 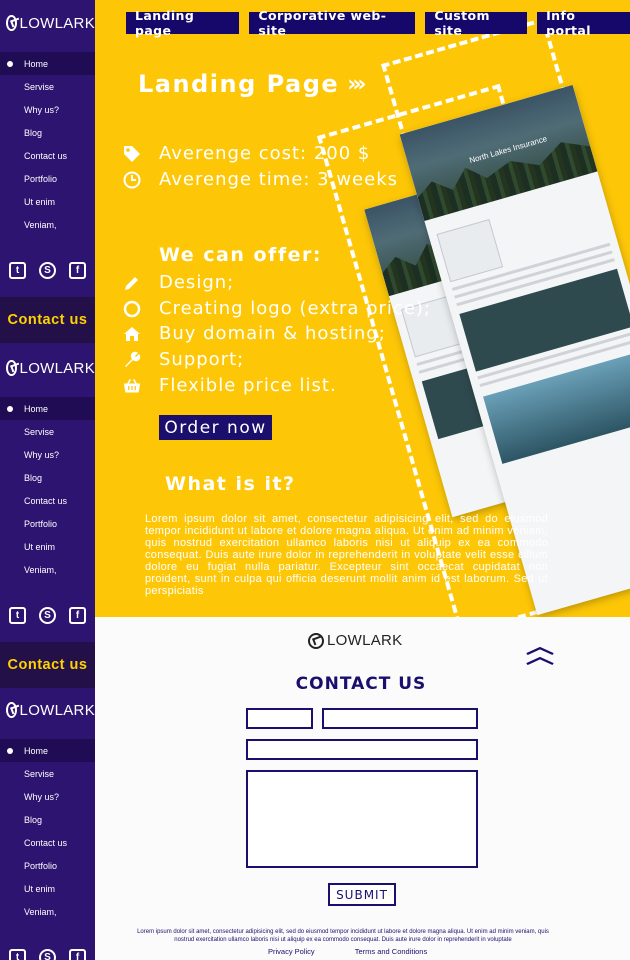 What do you see at coordinates (215, 427) in the screenshot?
I see `order-now-button: Order now` at bounding box center [215, 427].